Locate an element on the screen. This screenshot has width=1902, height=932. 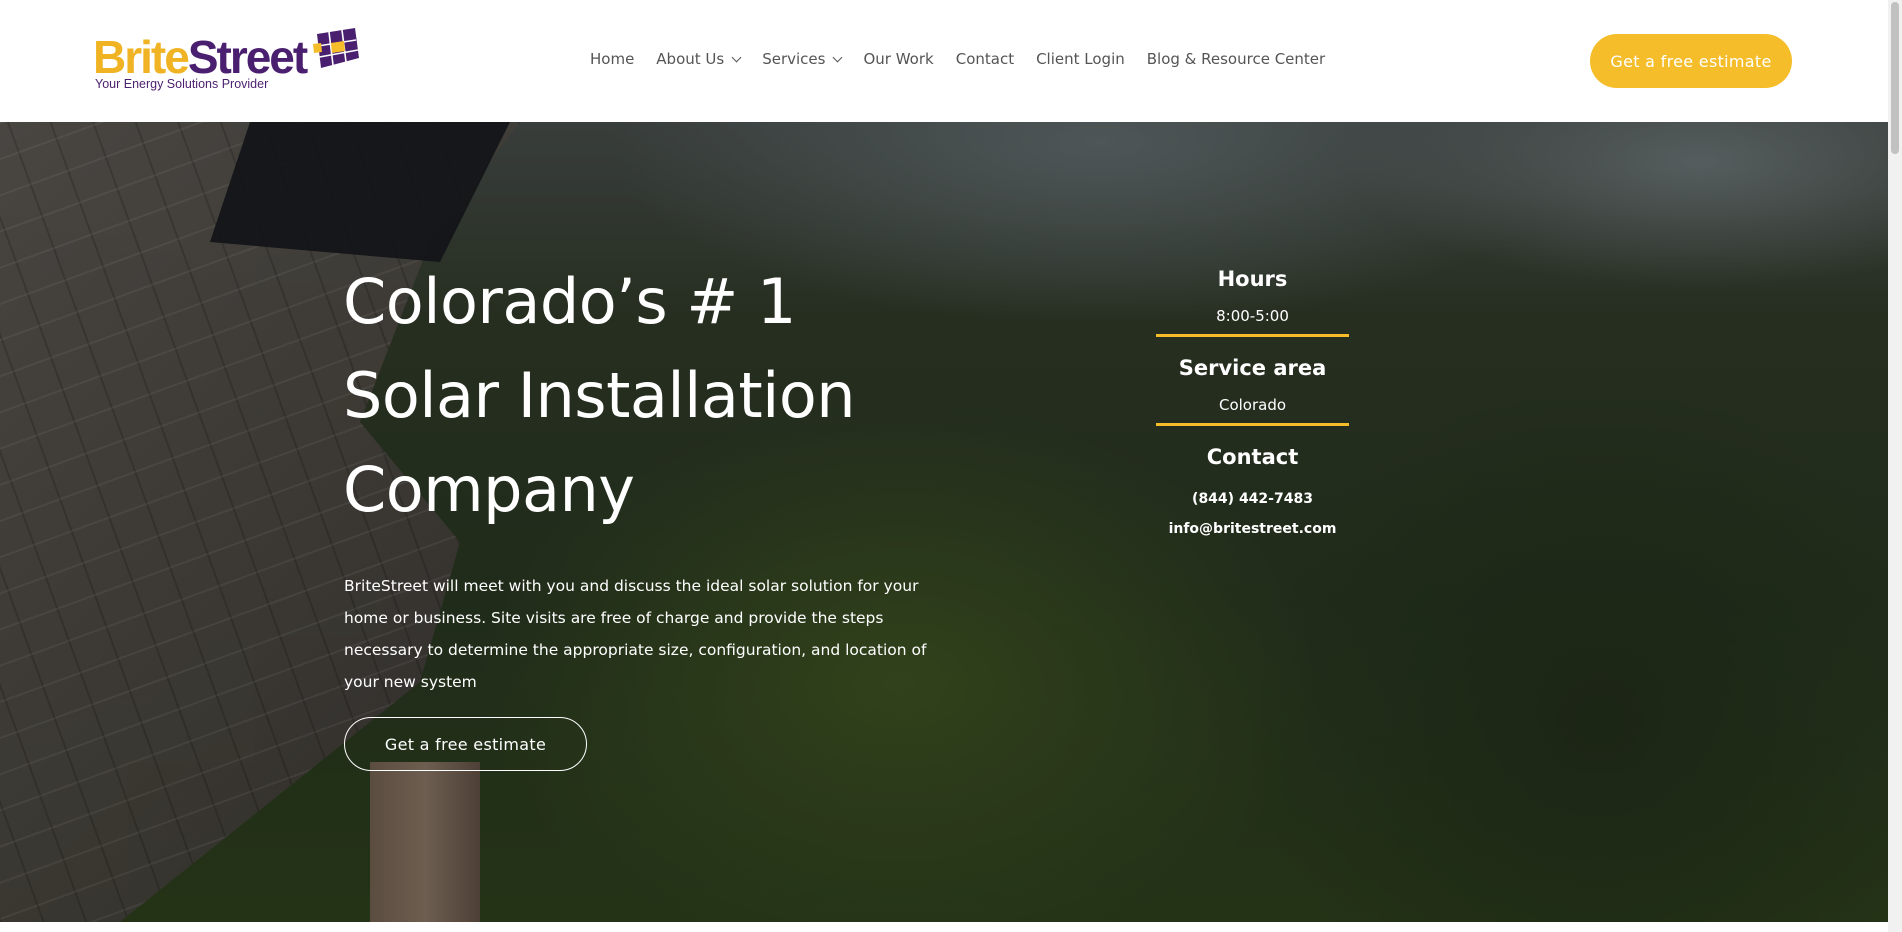
hero-title-line-3: Company is located at coordinates (489, 489).